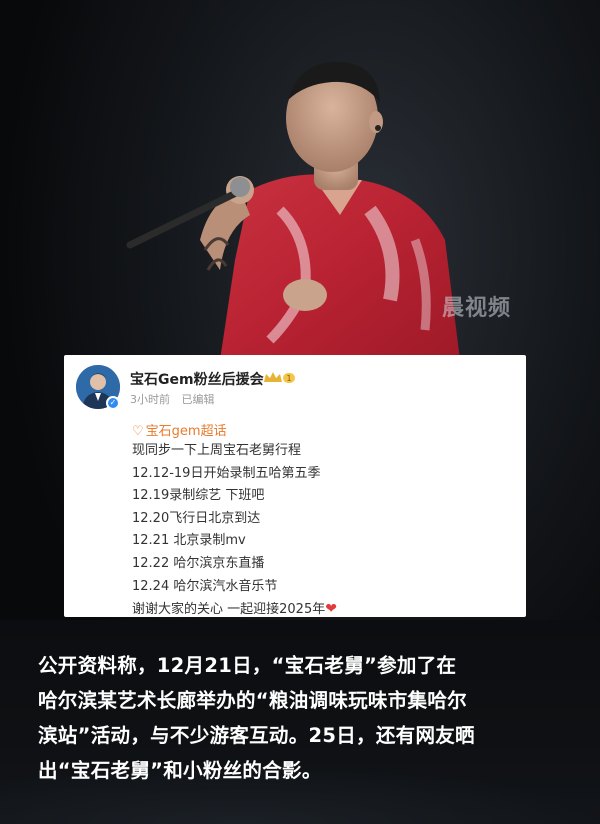 The image size is (600, 824). Describe the element at coordinates (198, 563) in the screenshot. I see `post-line: 12.22 哈尔滨京东直播` at that location.